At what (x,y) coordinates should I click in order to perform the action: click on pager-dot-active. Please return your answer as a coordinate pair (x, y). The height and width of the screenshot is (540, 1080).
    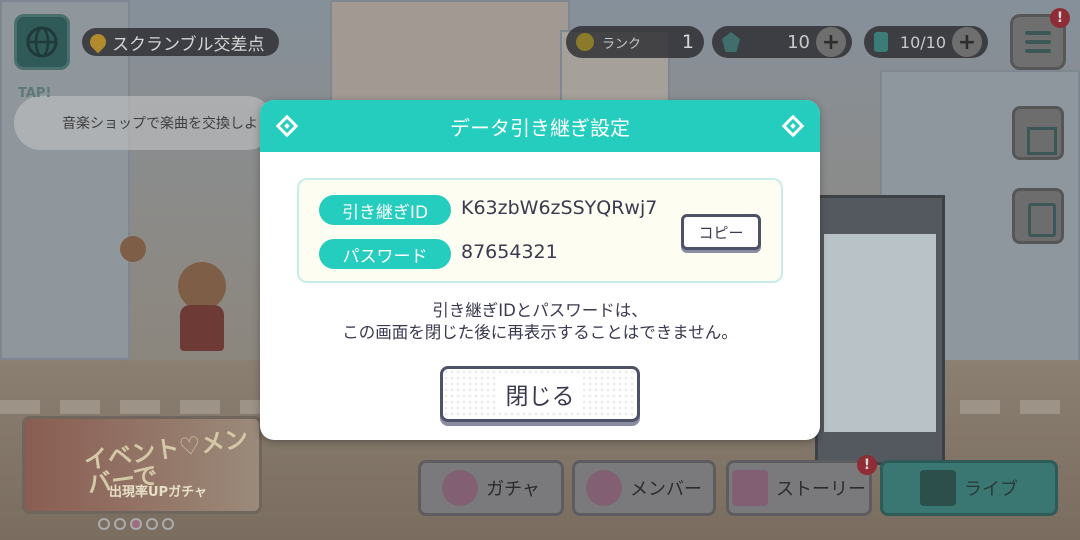
    Looking at the image, I should click on (136, 524).